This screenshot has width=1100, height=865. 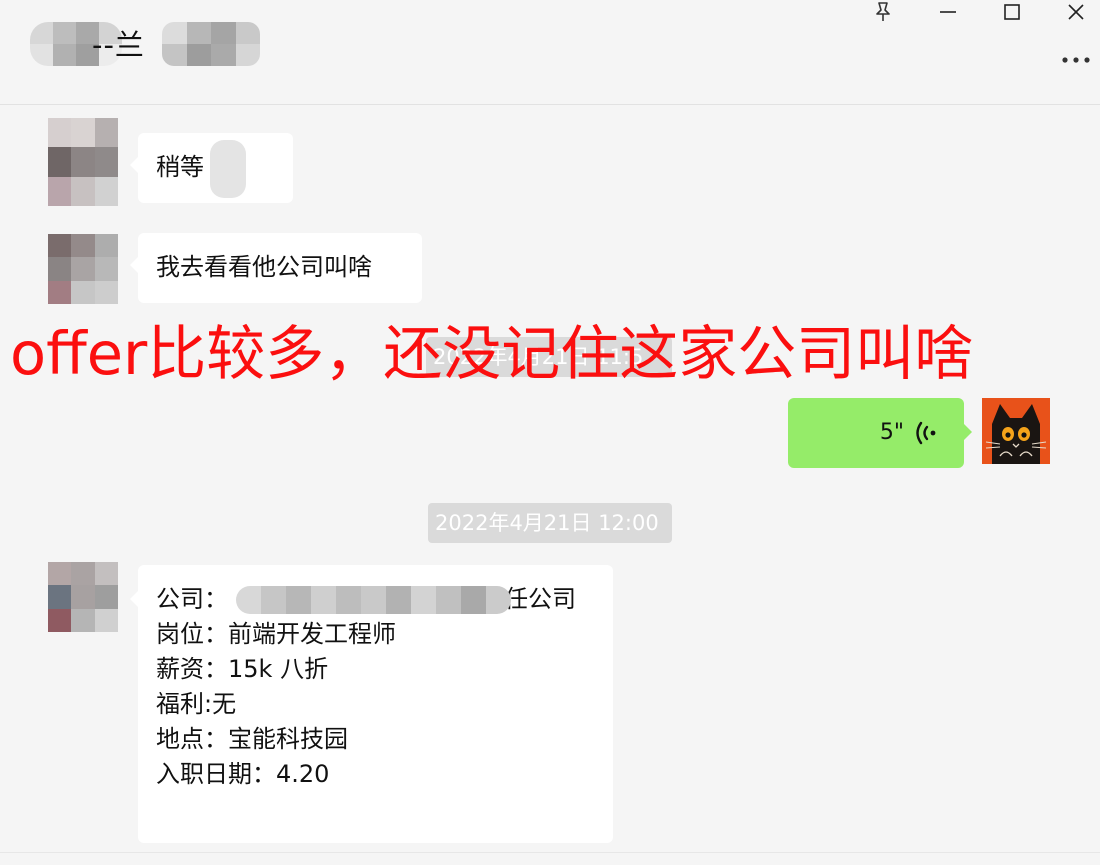 What do you see at coordinates (276, 634) in the screenshot?
I see `position-line: 岗位：前端开发工程师` at bounding box center [276, 634].